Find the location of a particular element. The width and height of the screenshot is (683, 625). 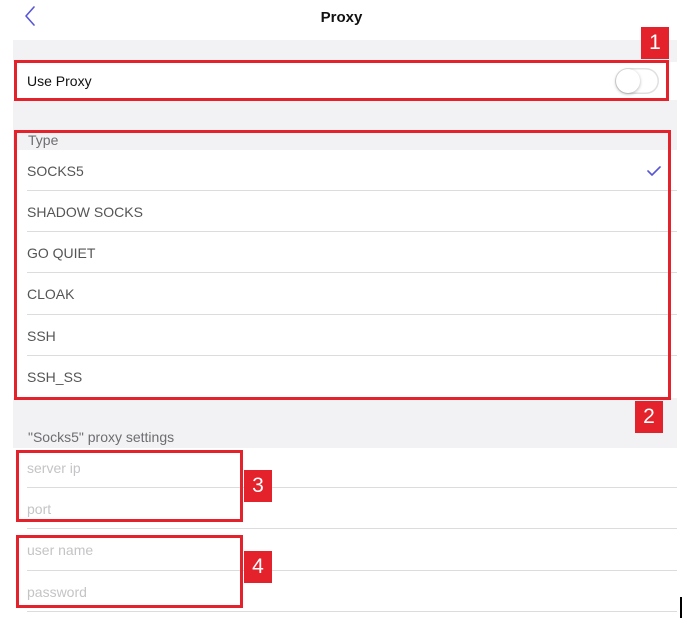

username-input is located at coordinates (327, 550).